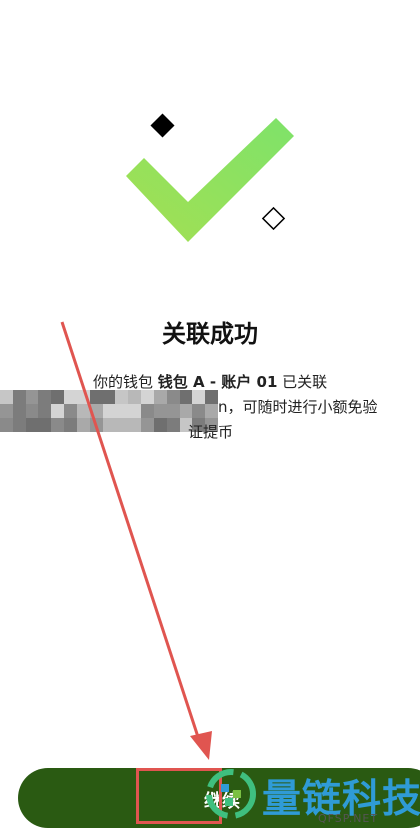 The image size is (420, 828). I want to click on success-illustration, so click(210, 177).